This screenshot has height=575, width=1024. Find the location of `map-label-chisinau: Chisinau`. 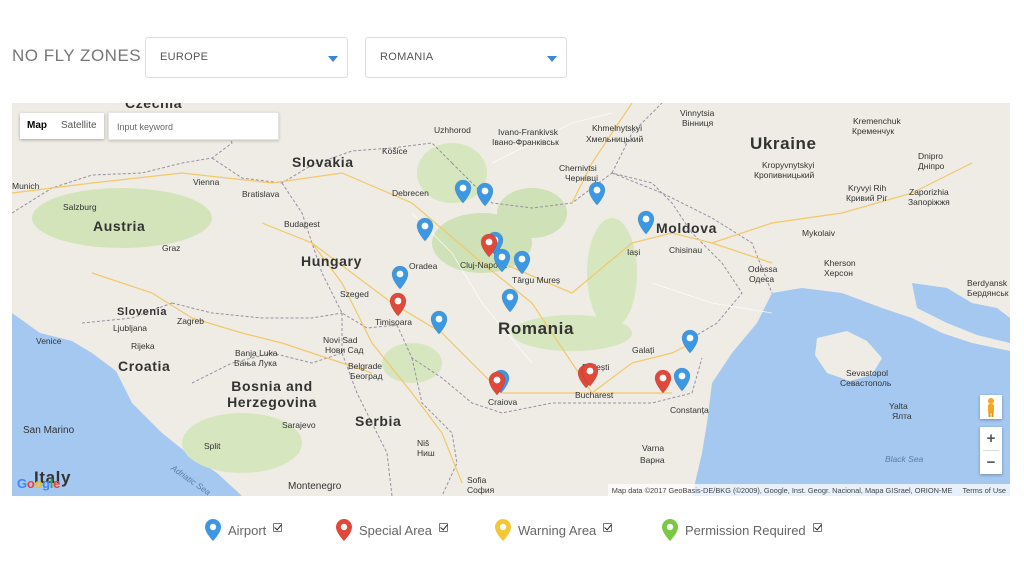

map-label-chisinau: Chisinau is located at coordinates (686, 250).